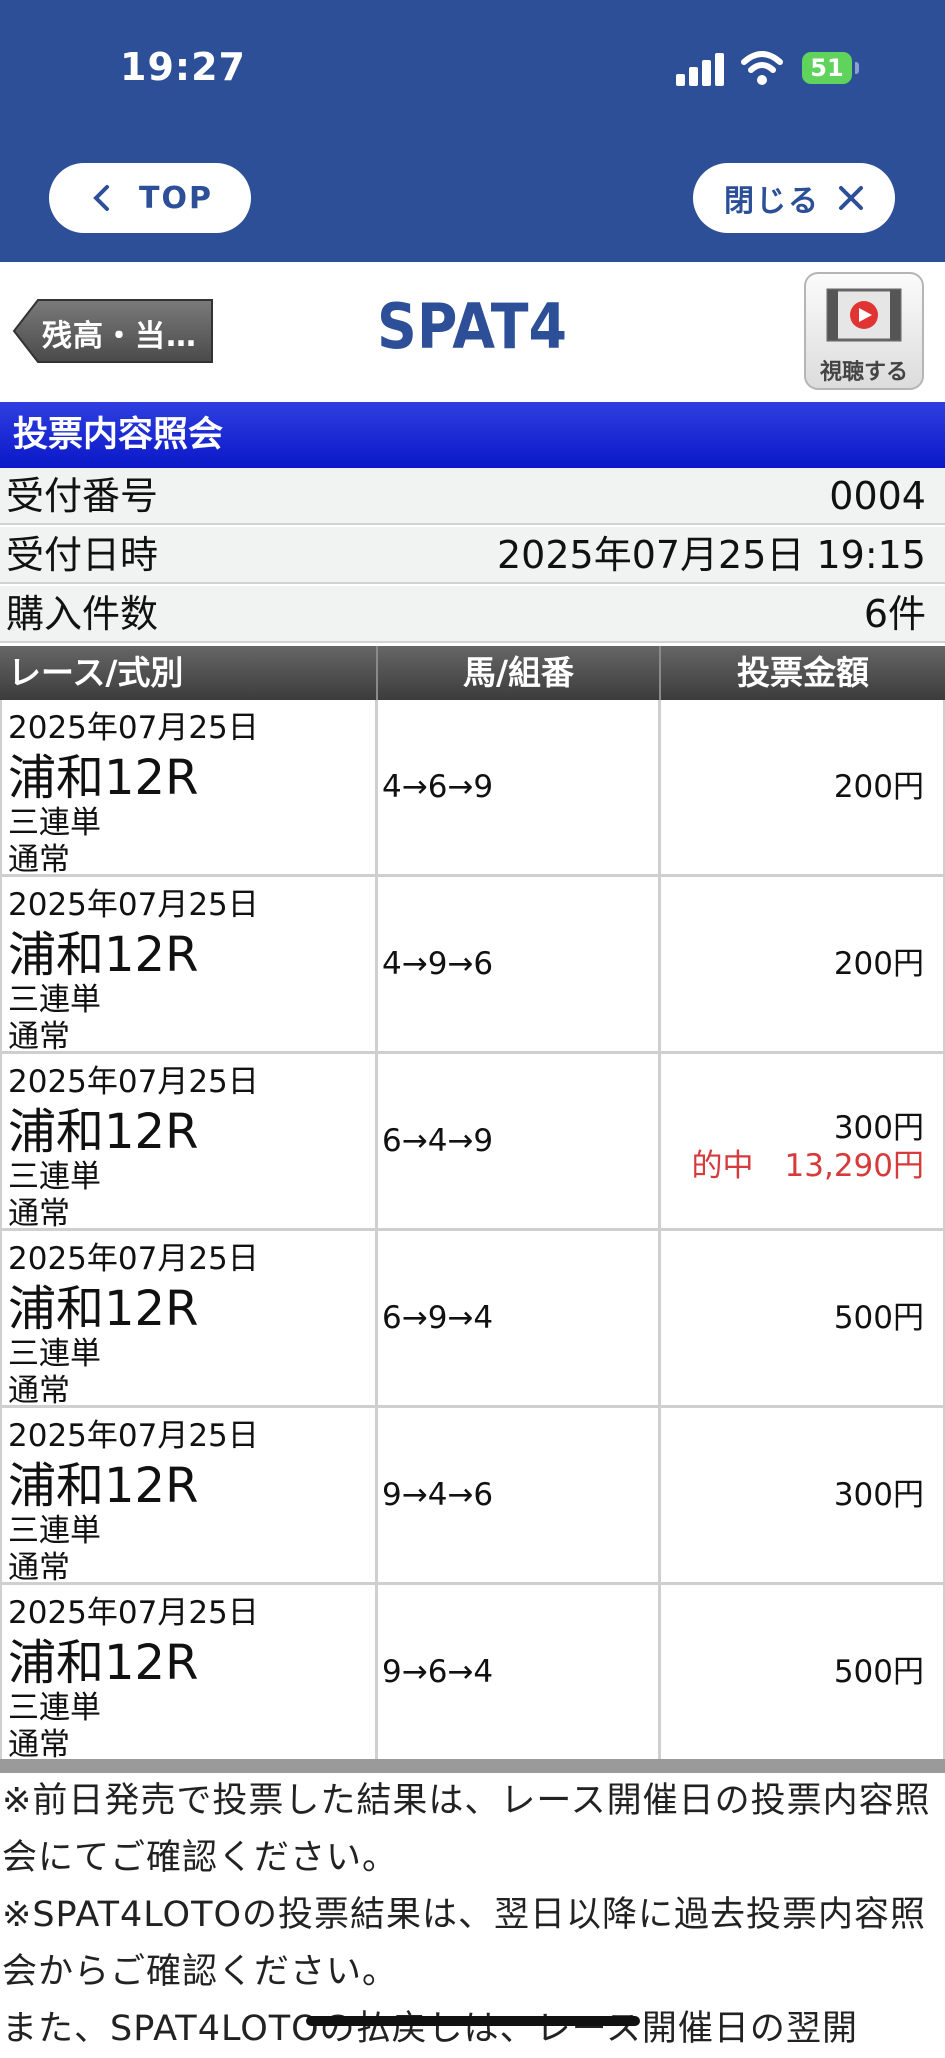 The height and width of the screenshot is (2058, 945). What do you see at coordinates (472, 555) in the screenshot?
I see `receipt-datetime-row: 受付日時 2025年07月25日 19:15` at bounding box center [472, 555].